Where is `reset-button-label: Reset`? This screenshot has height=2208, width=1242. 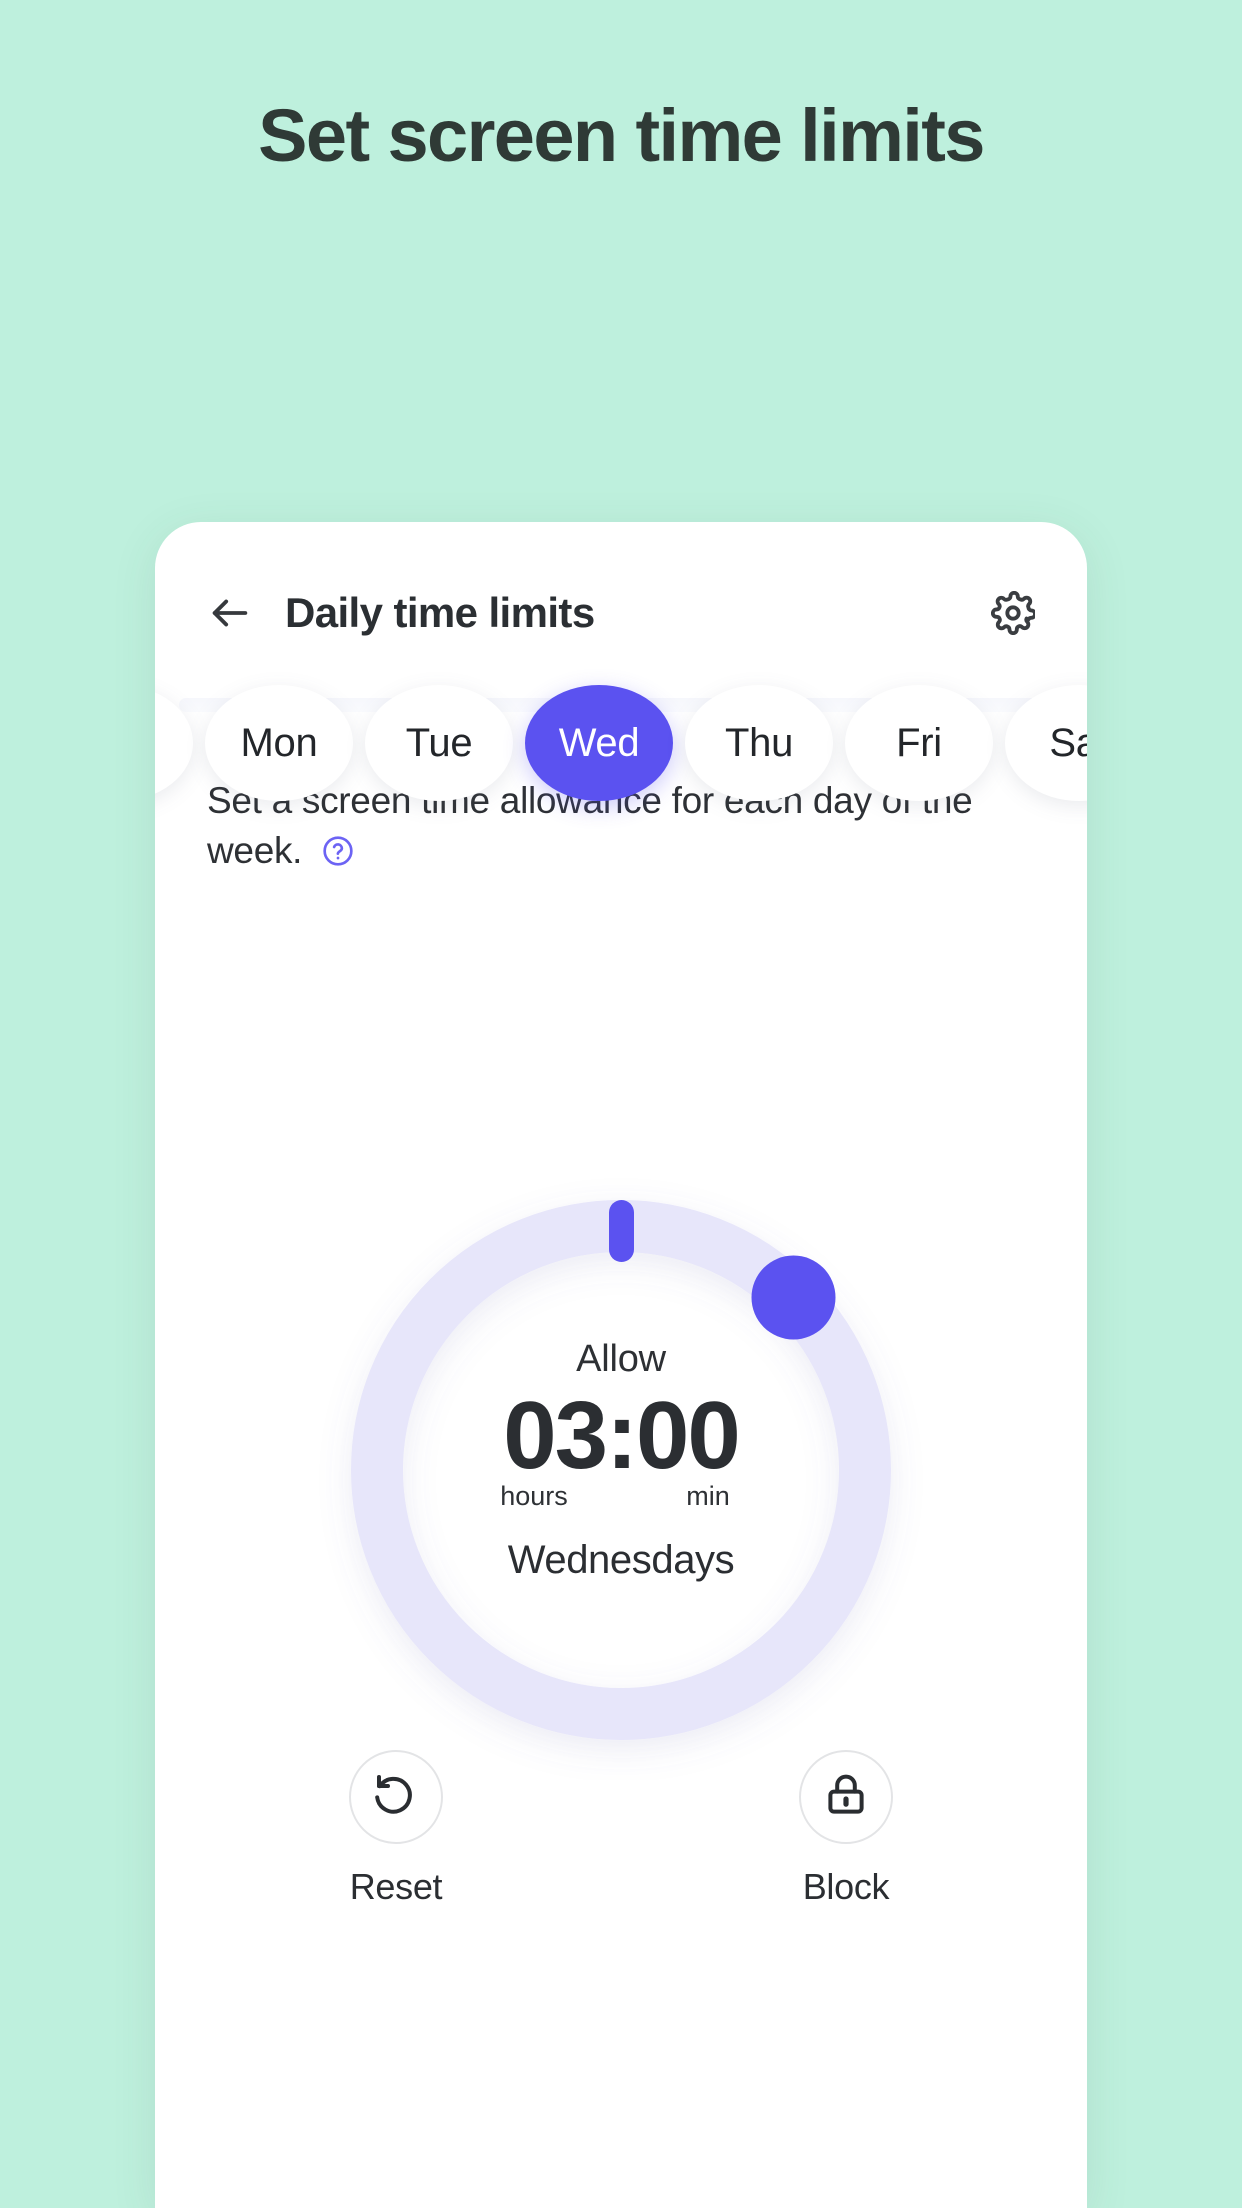 reset-button-label: Reset is located at coordinates (396, 1886).